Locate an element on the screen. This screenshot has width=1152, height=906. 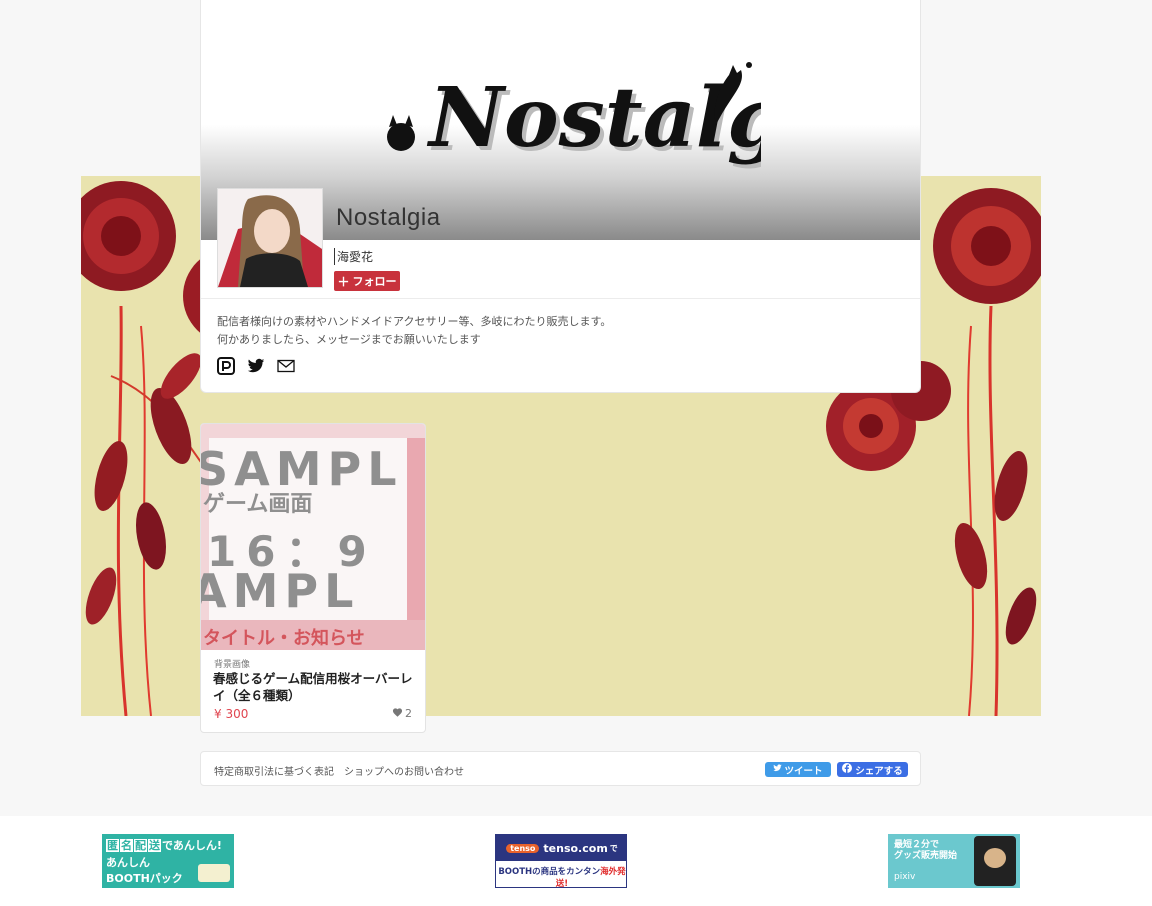
item-price: ¥ 300 is located at coordinates (231, 714).